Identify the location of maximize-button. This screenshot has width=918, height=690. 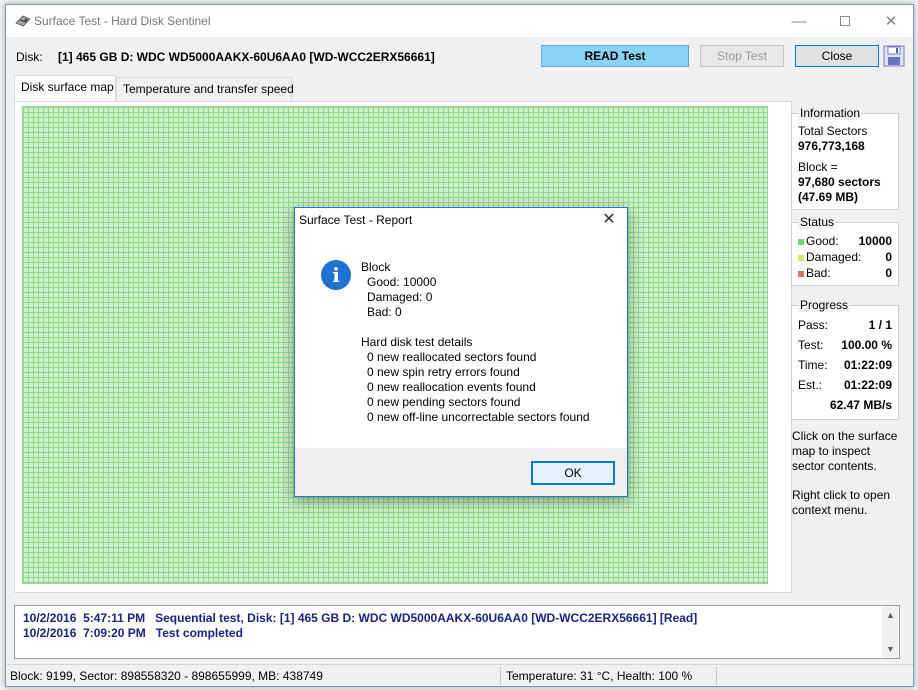
(845, 21).